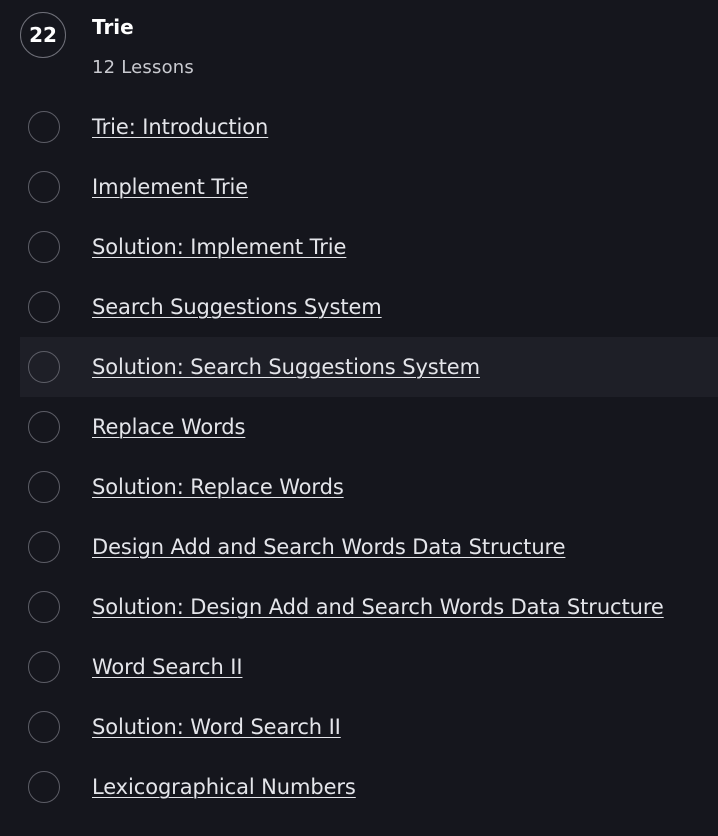 This screenshot has height=836, width=718. What do you see at coordinates (219, 247) in the screenshot?
I see `lesson-link: Solution: Implement Trie` at bounding box center [219, 247].